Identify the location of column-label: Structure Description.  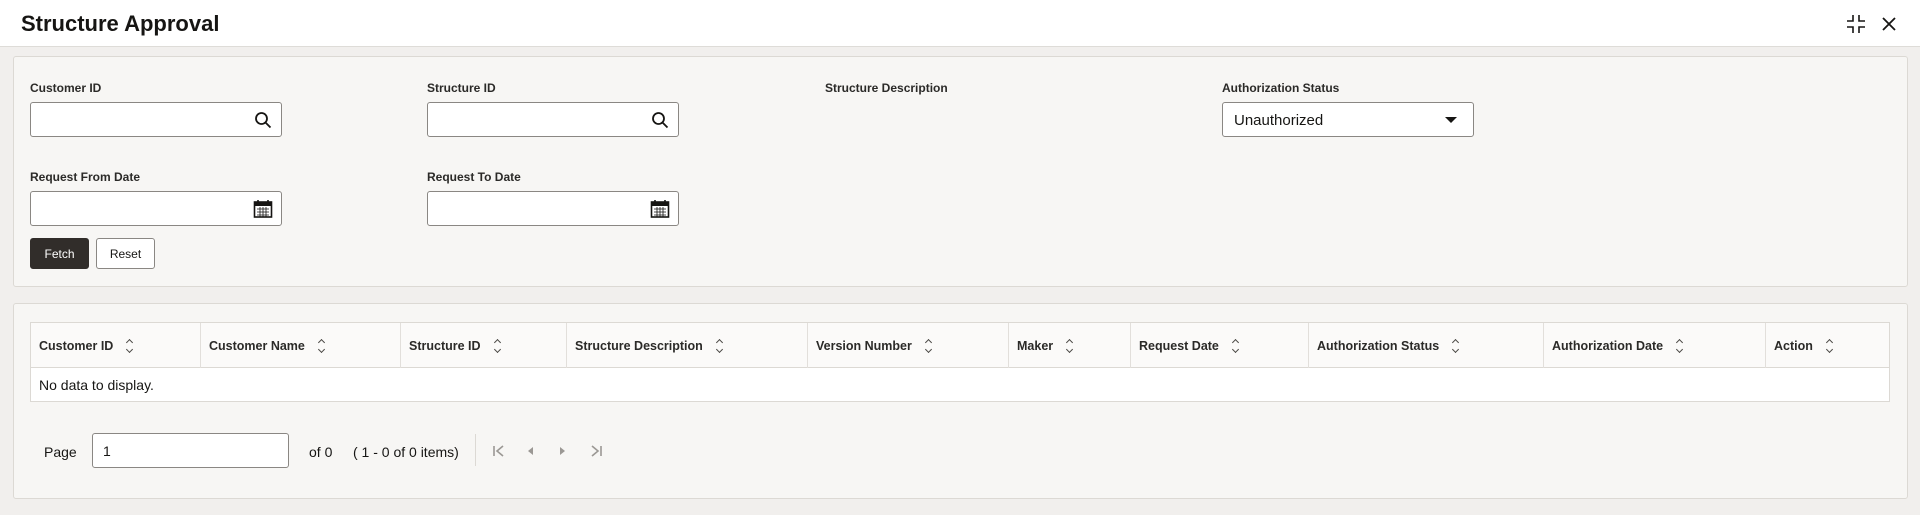
(639, 345).